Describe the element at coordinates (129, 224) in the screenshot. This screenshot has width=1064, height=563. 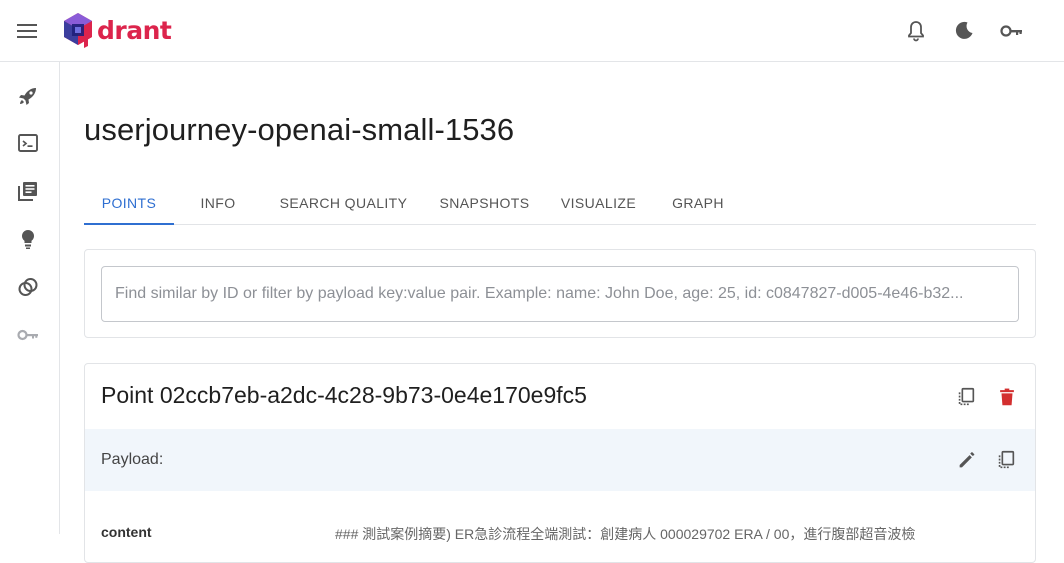
I see `active-tab-indicator` at that location.